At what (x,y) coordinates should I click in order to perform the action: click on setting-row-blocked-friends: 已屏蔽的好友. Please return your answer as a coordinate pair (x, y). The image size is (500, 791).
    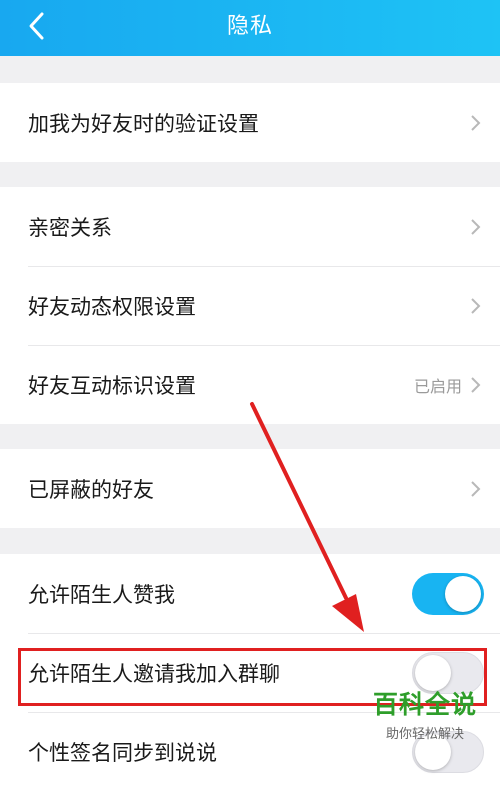
    Looking at the image, I should click on (250, 488).